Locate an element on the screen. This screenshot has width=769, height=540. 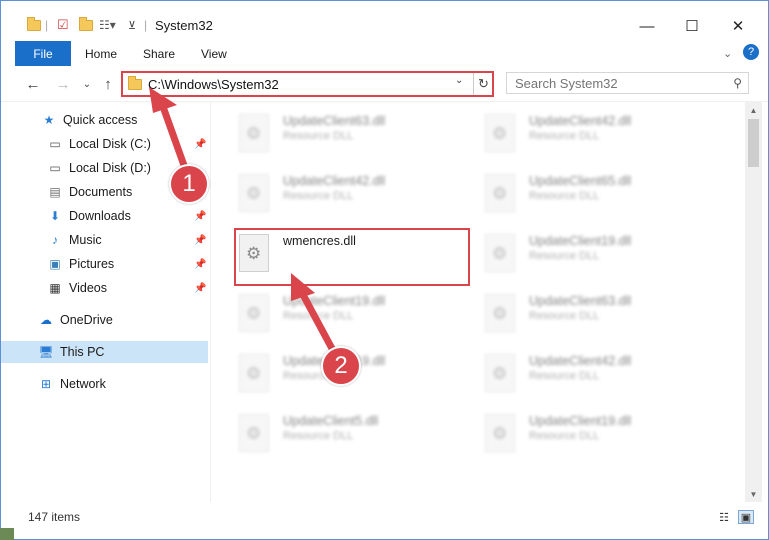
callout-badge-two: 2 is located at coordinates (341, 366).